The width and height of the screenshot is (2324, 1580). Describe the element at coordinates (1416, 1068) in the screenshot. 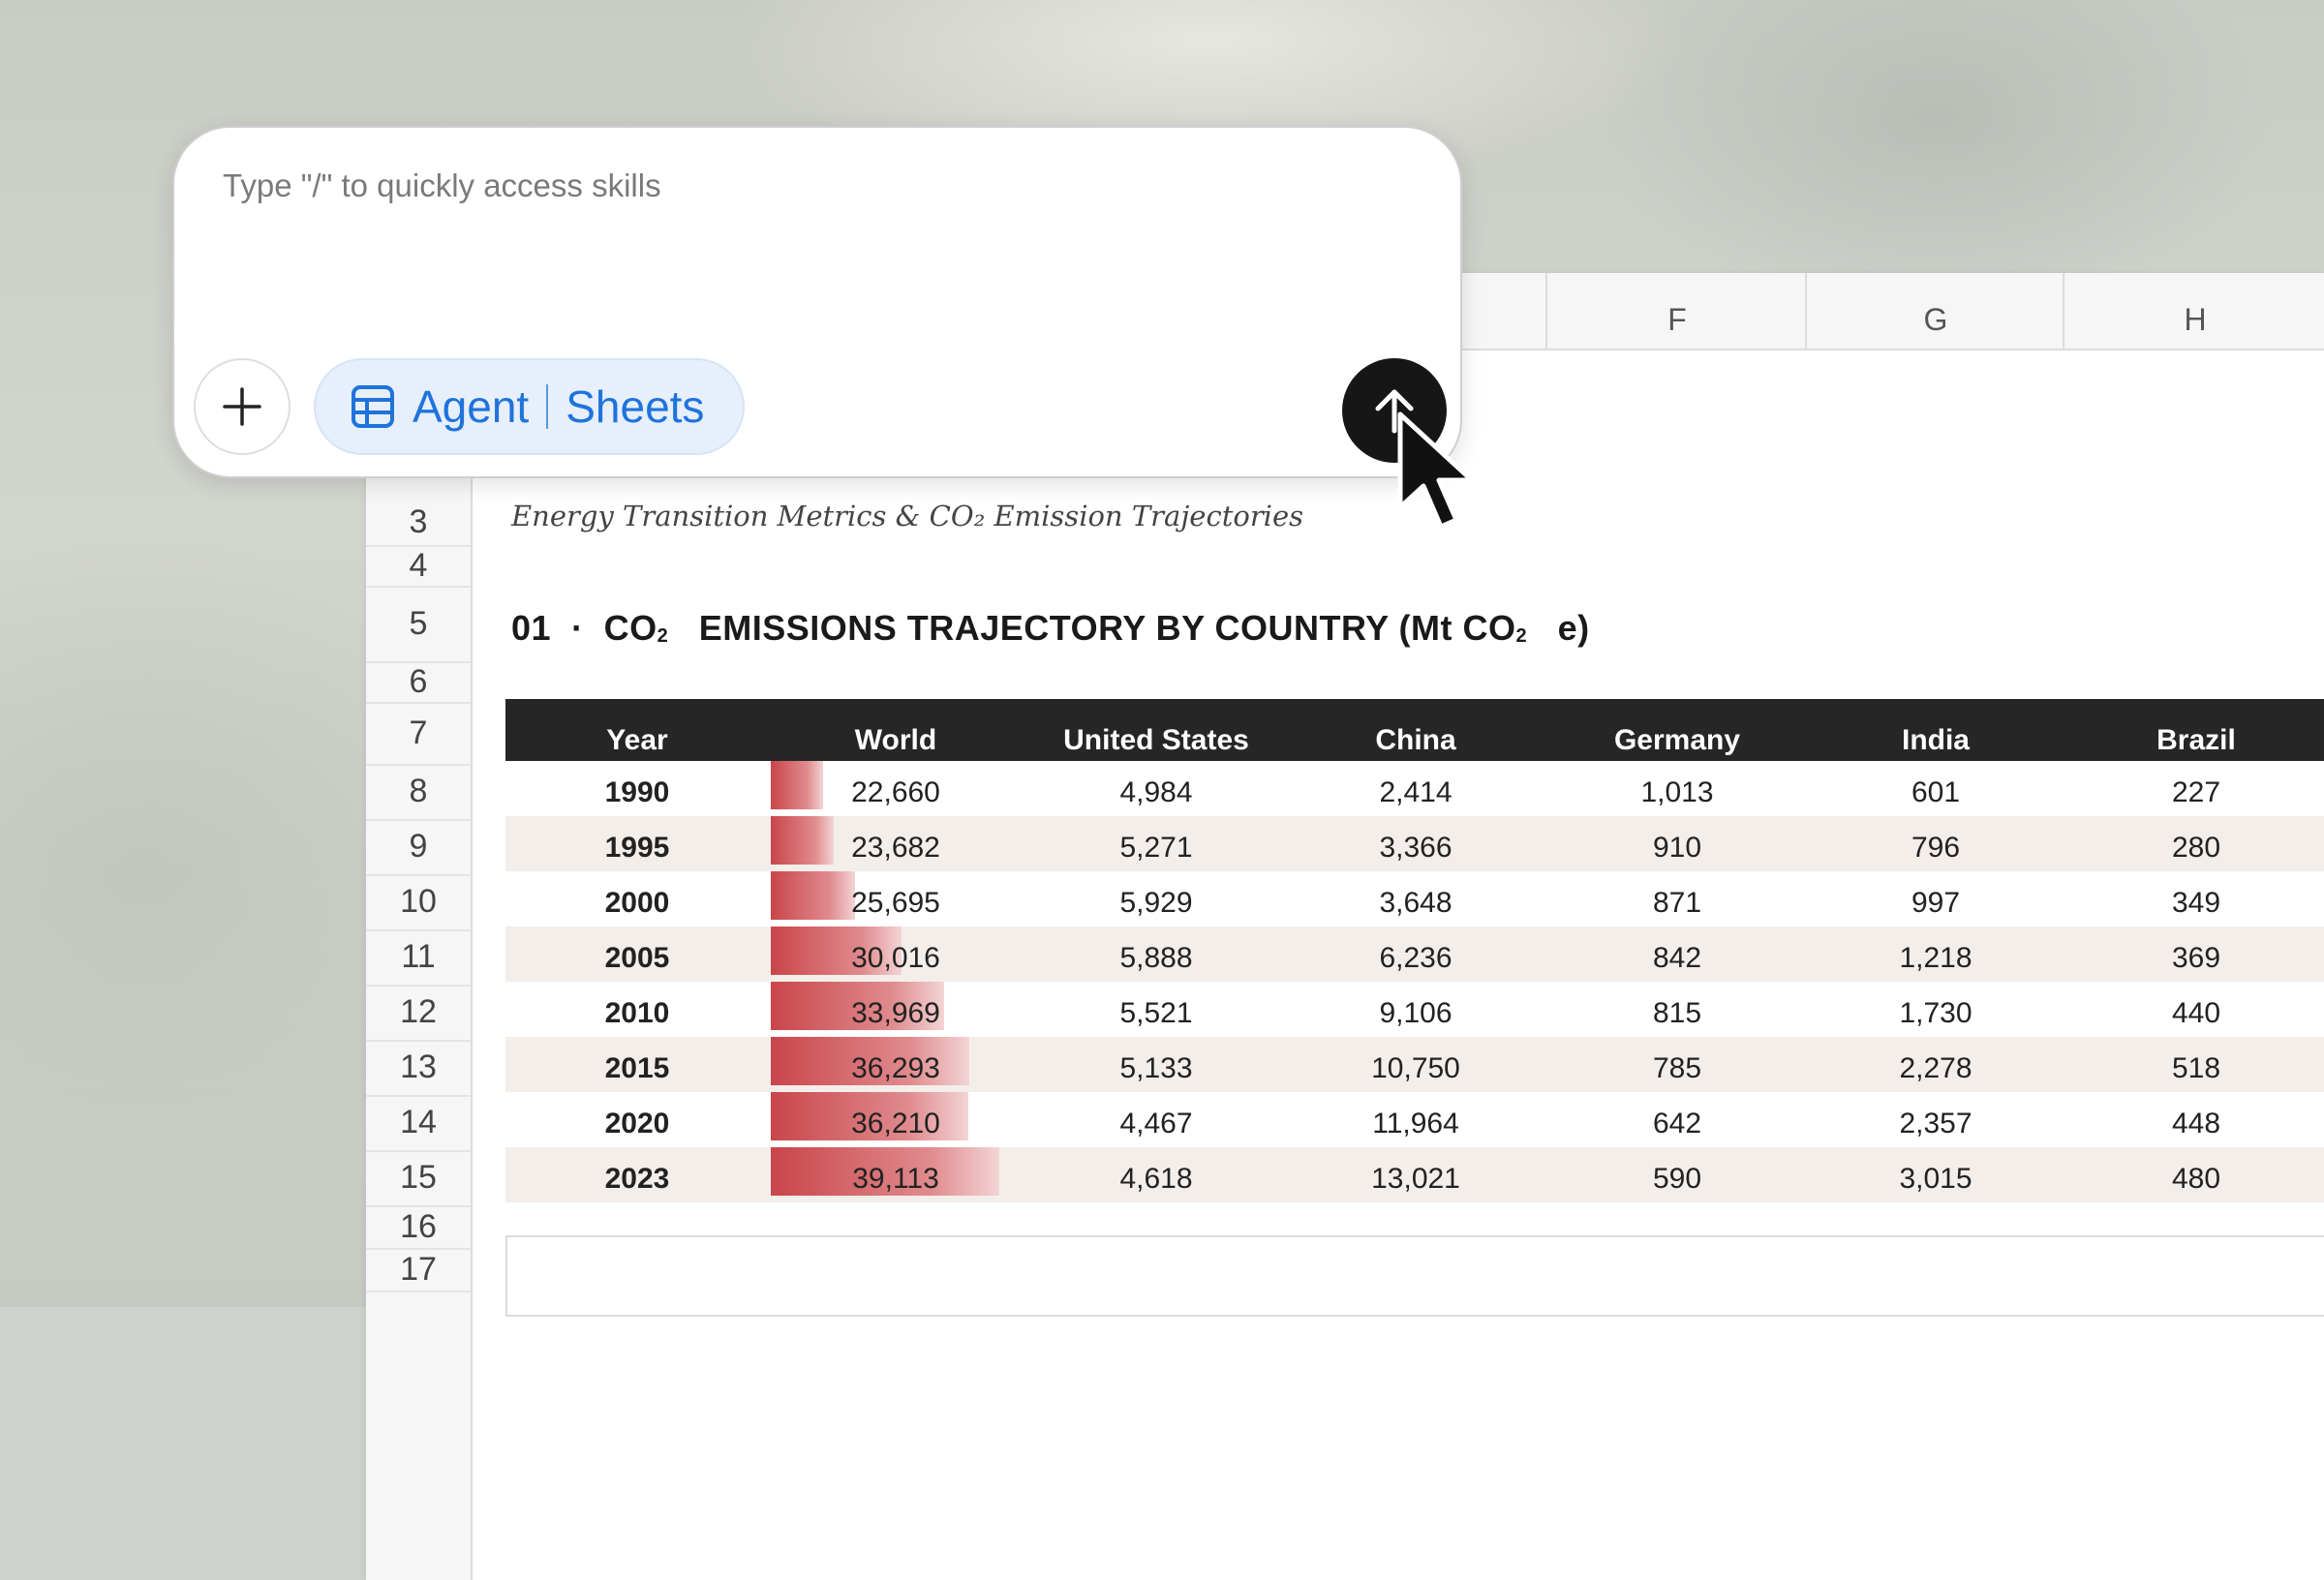

I see `value-cell: 10,750` at that location.